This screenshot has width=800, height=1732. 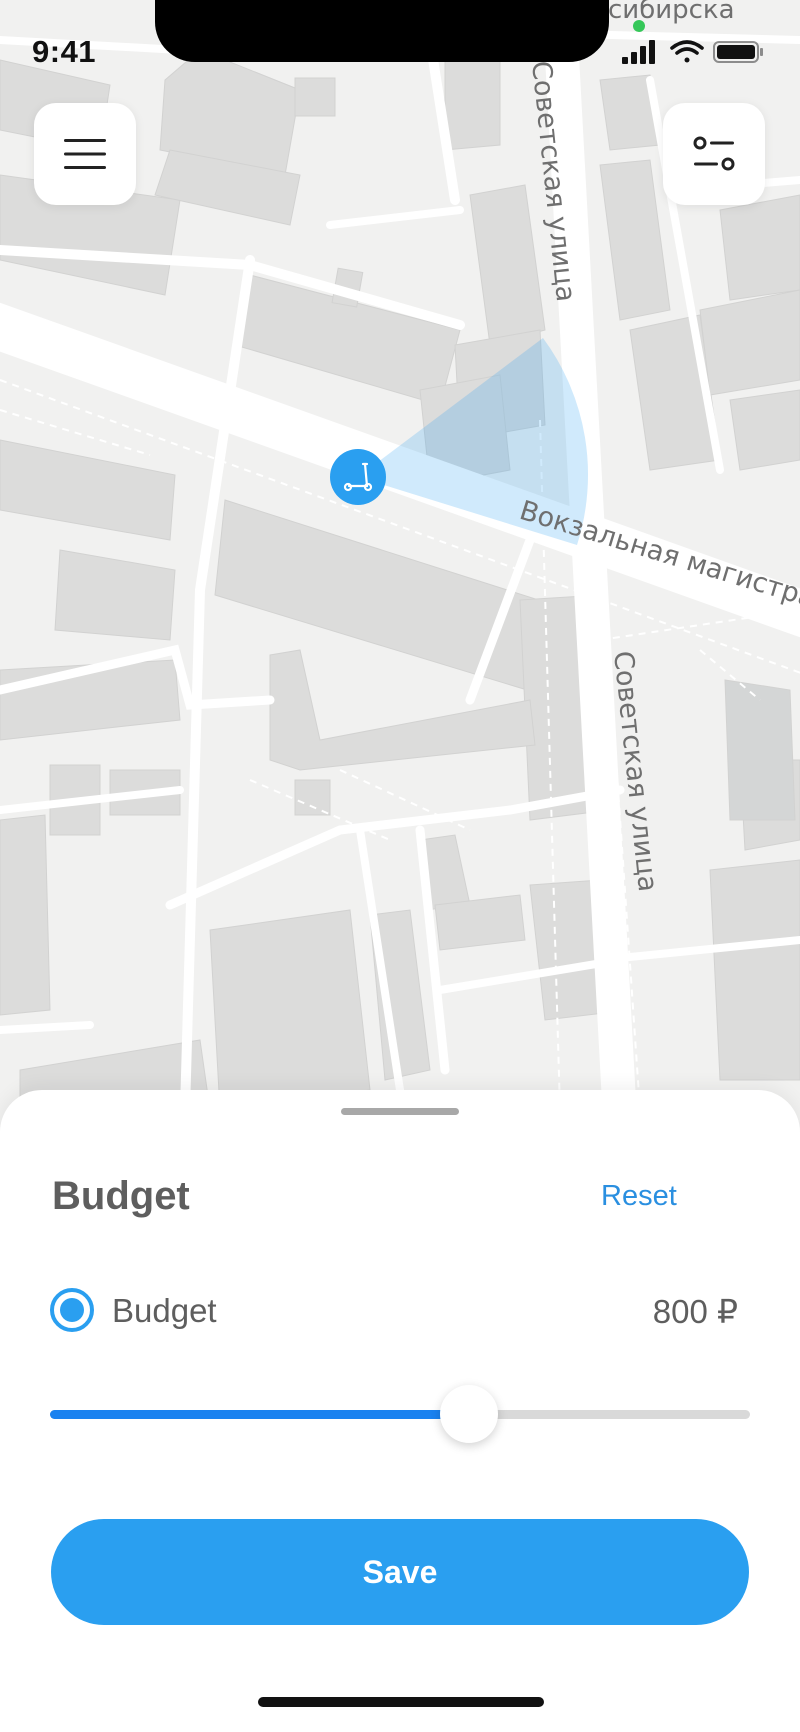 I want to click on slider-fill, so click(x=259, y=1414).